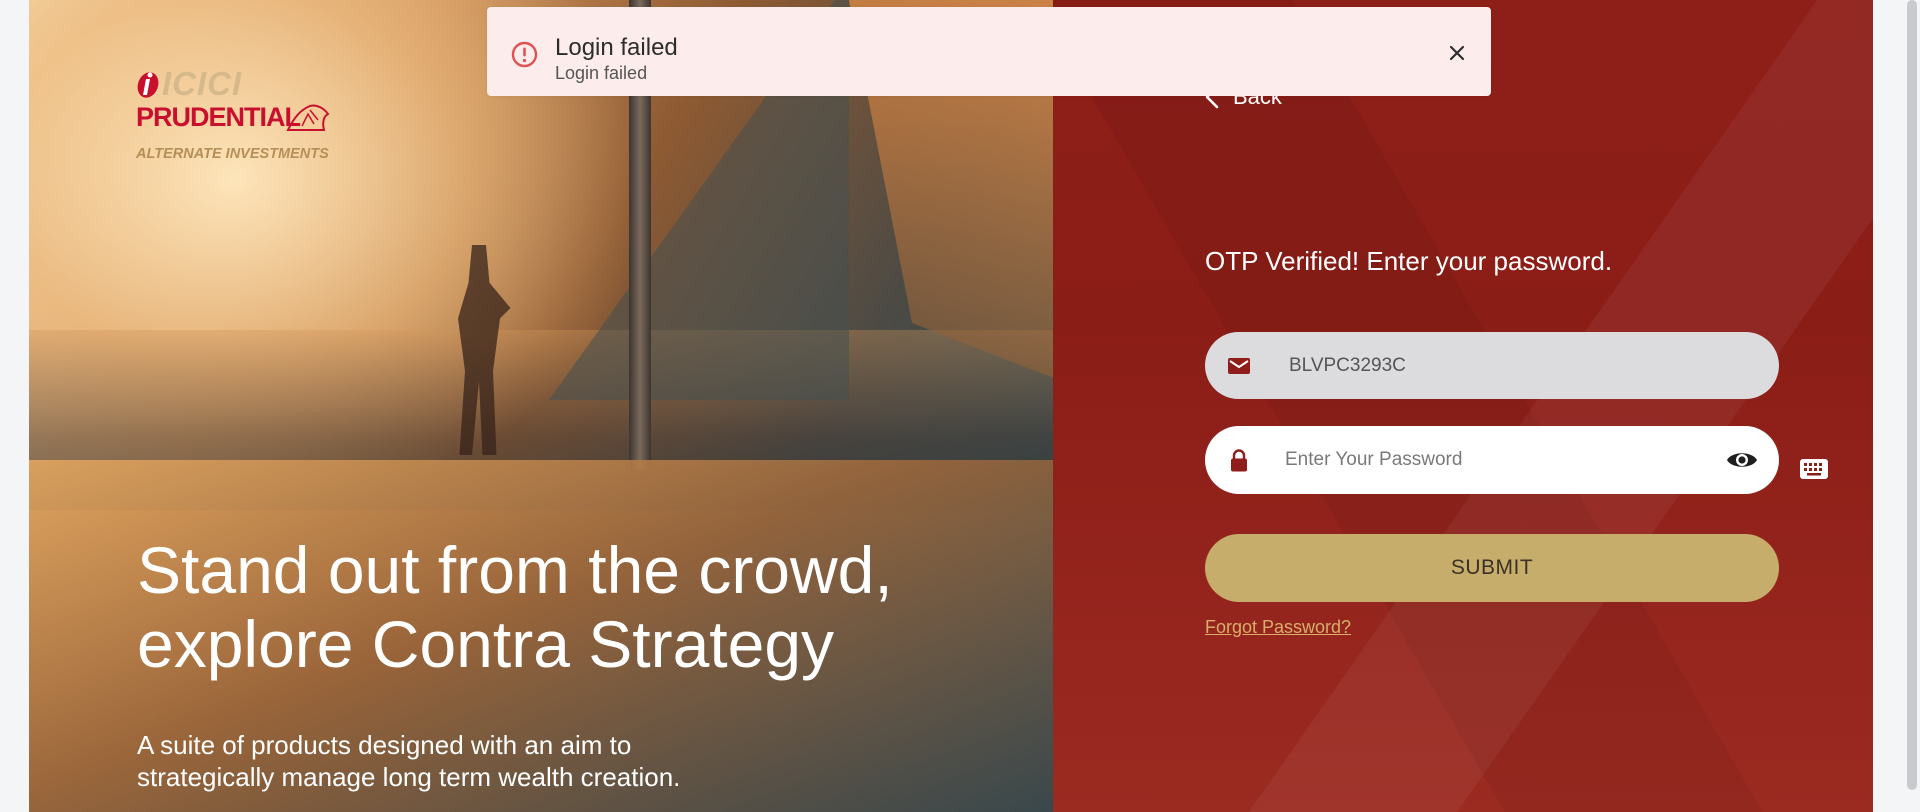  What do you see at coordinates (1814, 469) in the screenshot?
I see `keyboard-icon` at bounding box center [1814, 469].